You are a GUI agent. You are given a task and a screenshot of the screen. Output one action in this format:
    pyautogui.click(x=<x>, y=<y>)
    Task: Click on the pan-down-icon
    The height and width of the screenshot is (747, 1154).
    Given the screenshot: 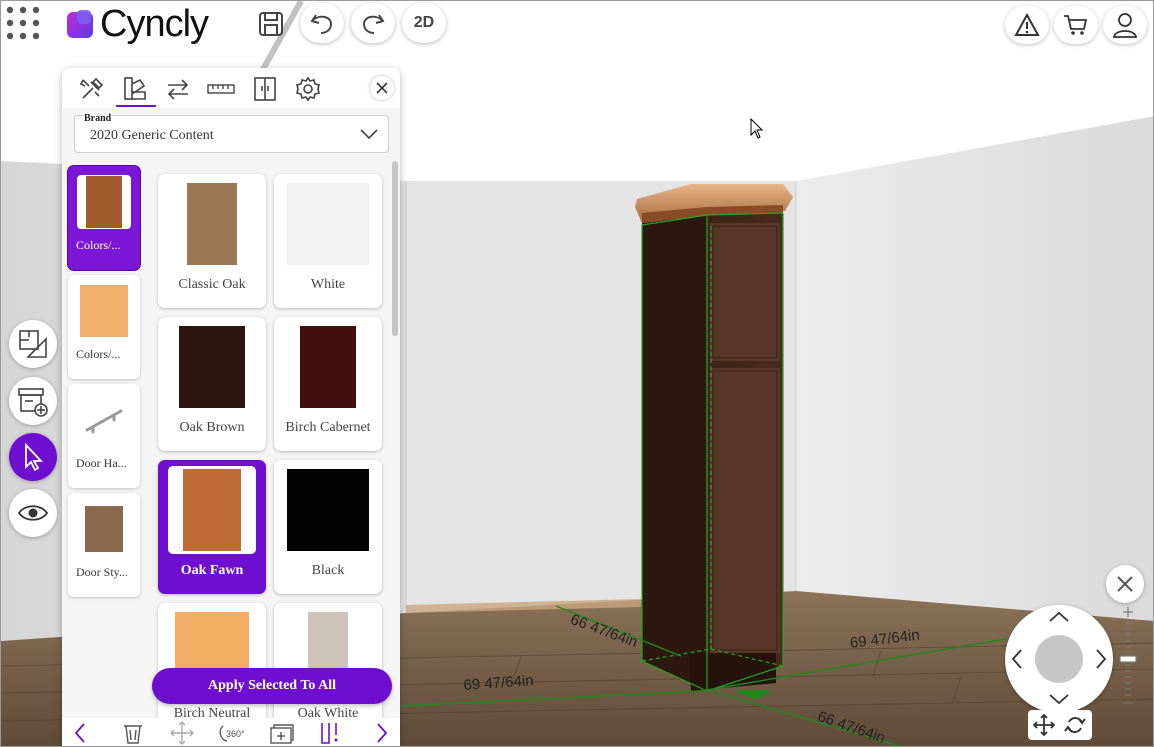 What is the action you would take?
    pyautogui.click(x=1059, y=699)
    